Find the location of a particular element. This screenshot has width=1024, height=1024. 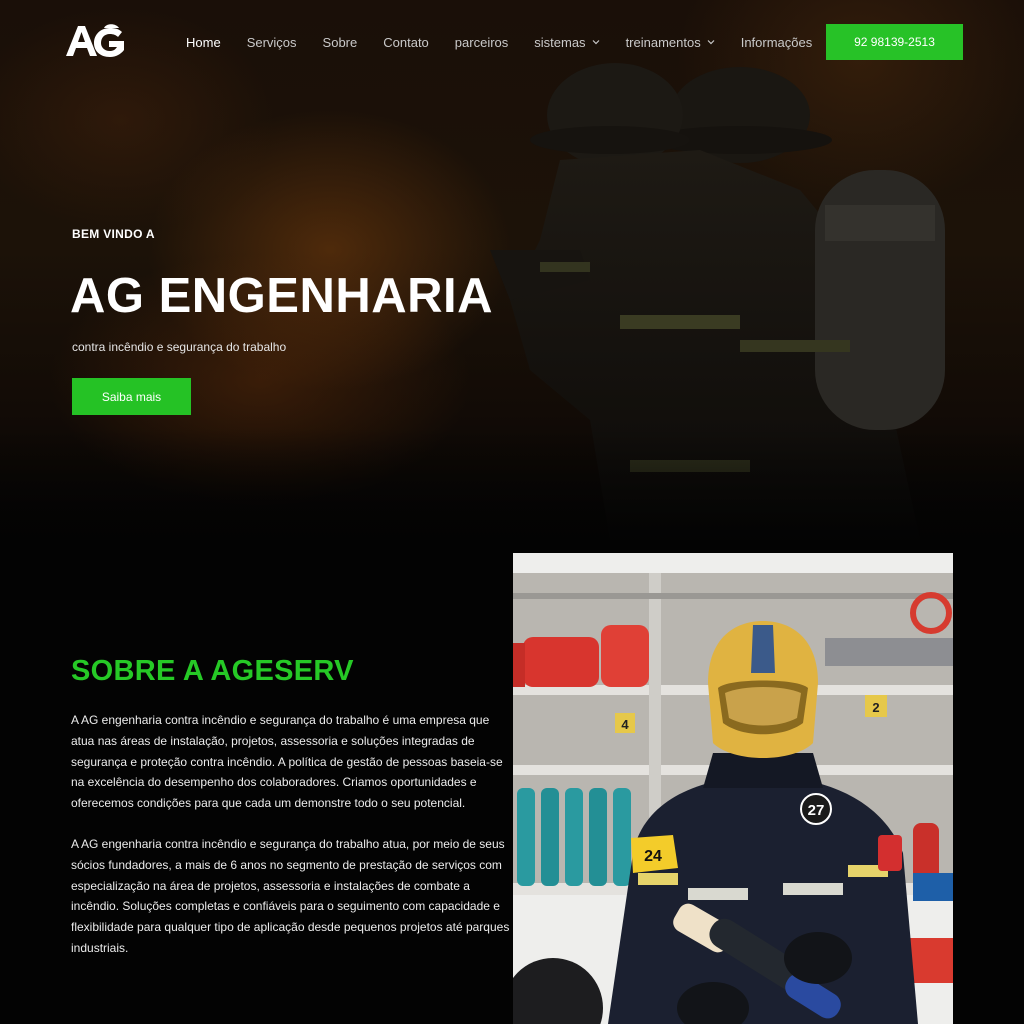

nav-item-treinamentos: treinamentos is located at coordinates (670, 42).